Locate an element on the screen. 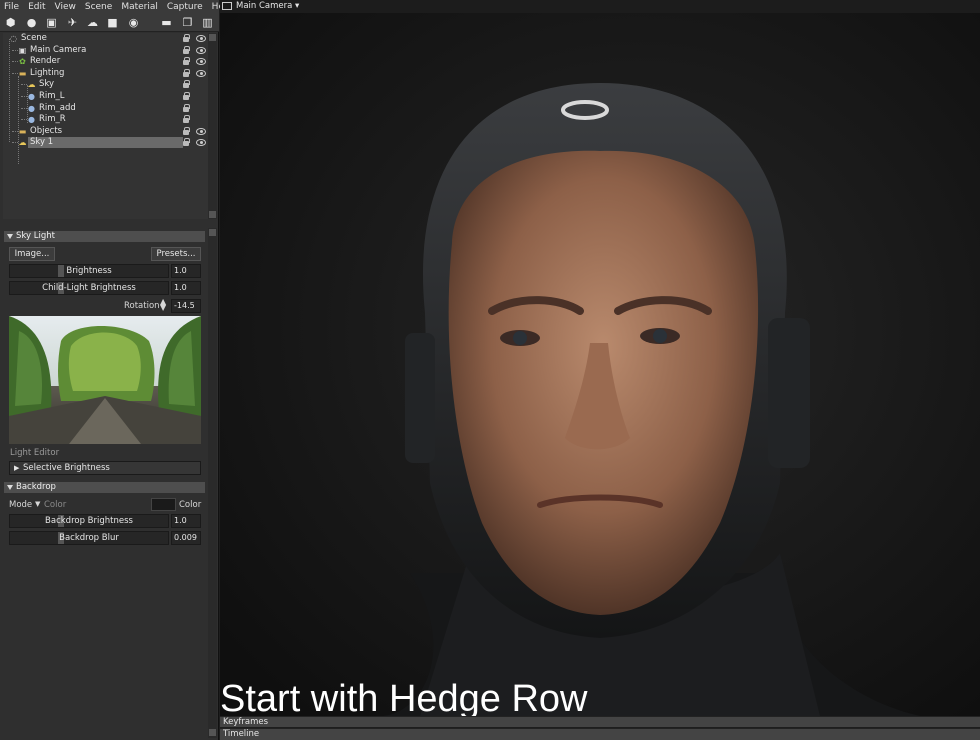  scene-item-label: Objects is located at coordinates (46, 130).